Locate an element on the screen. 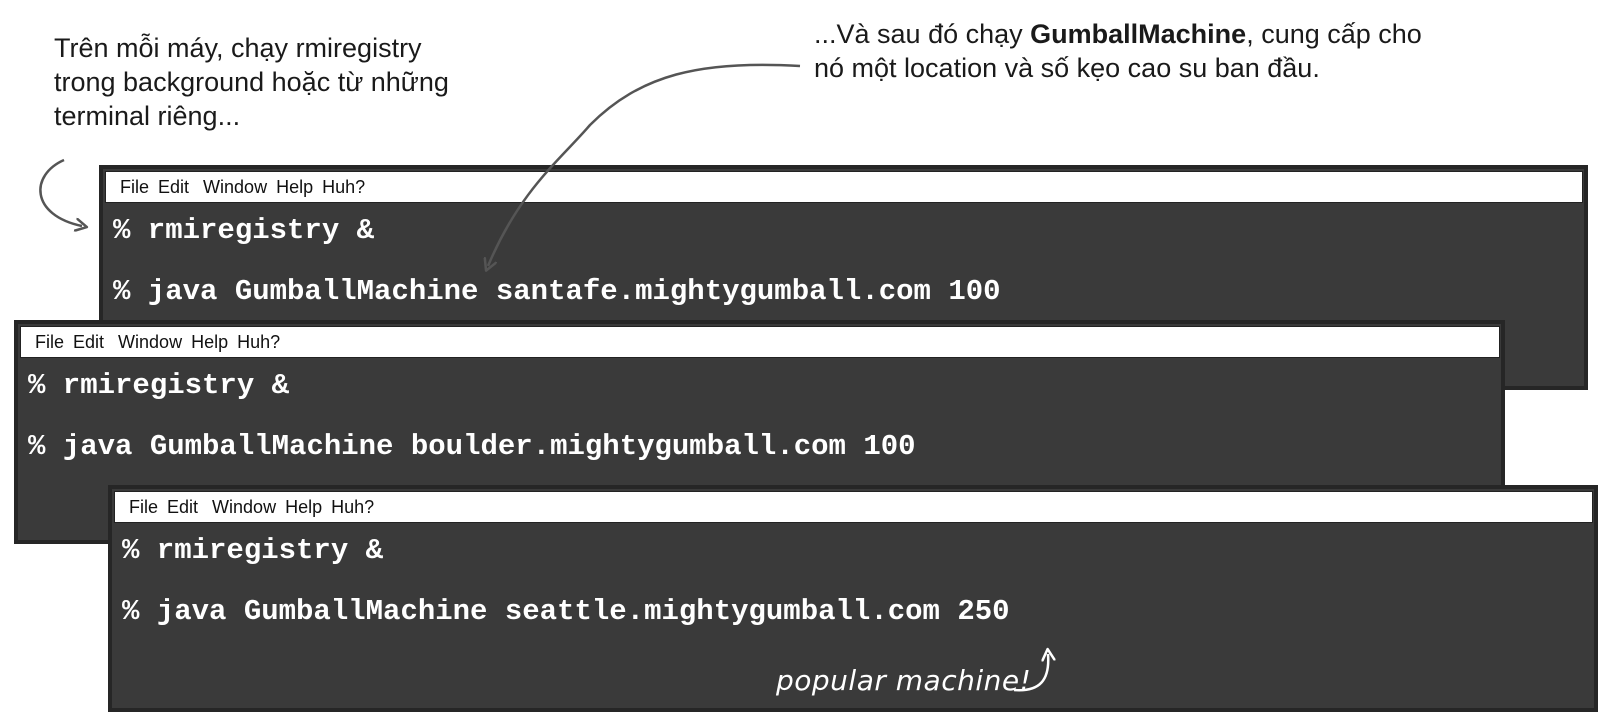 The height and width of the screenshot is (718, 1600). annotation-left-line: trong background hoặc từ những is located at coordinates (251, 82).